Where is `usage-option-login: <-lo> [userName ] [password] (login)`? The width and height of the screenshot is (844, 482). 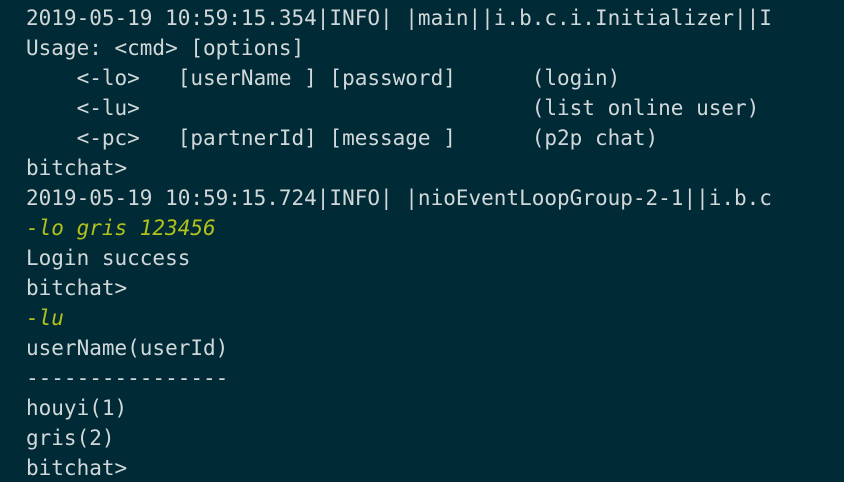
usage-option-login: <-lo> [userName ] [password] (login) is located at coordinates (323, 78).